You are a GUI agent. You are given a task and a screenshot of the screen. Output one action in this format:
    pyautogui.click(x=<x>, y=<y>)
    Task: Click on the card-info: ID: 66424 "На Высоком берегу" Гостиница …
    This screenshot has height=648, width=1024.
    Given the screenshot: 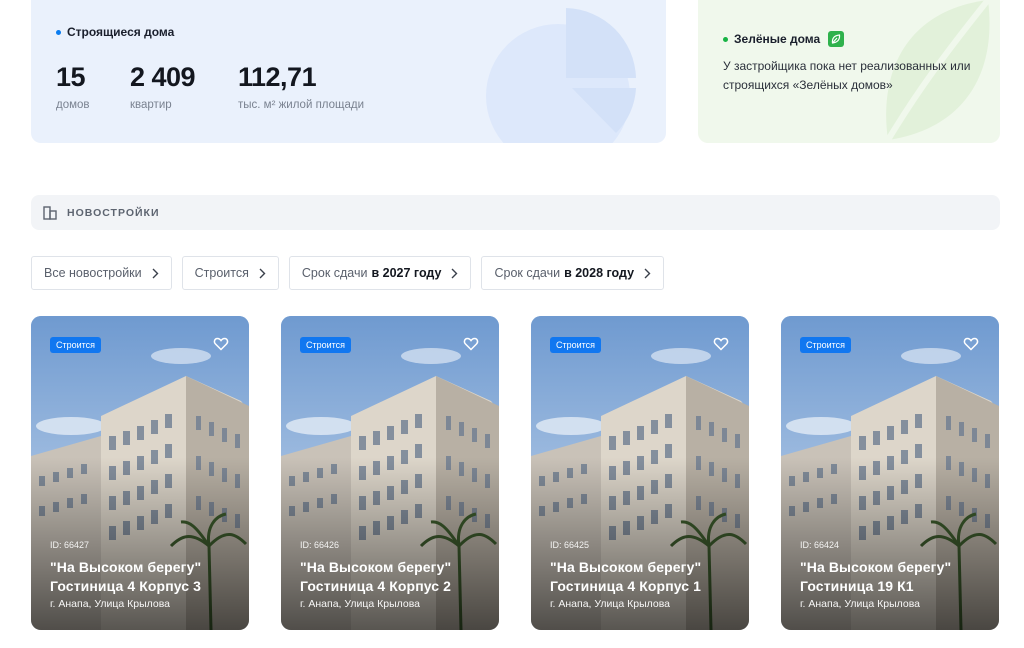 What is the action you would take?
    pyautogui.click(x=893, y=575)
    